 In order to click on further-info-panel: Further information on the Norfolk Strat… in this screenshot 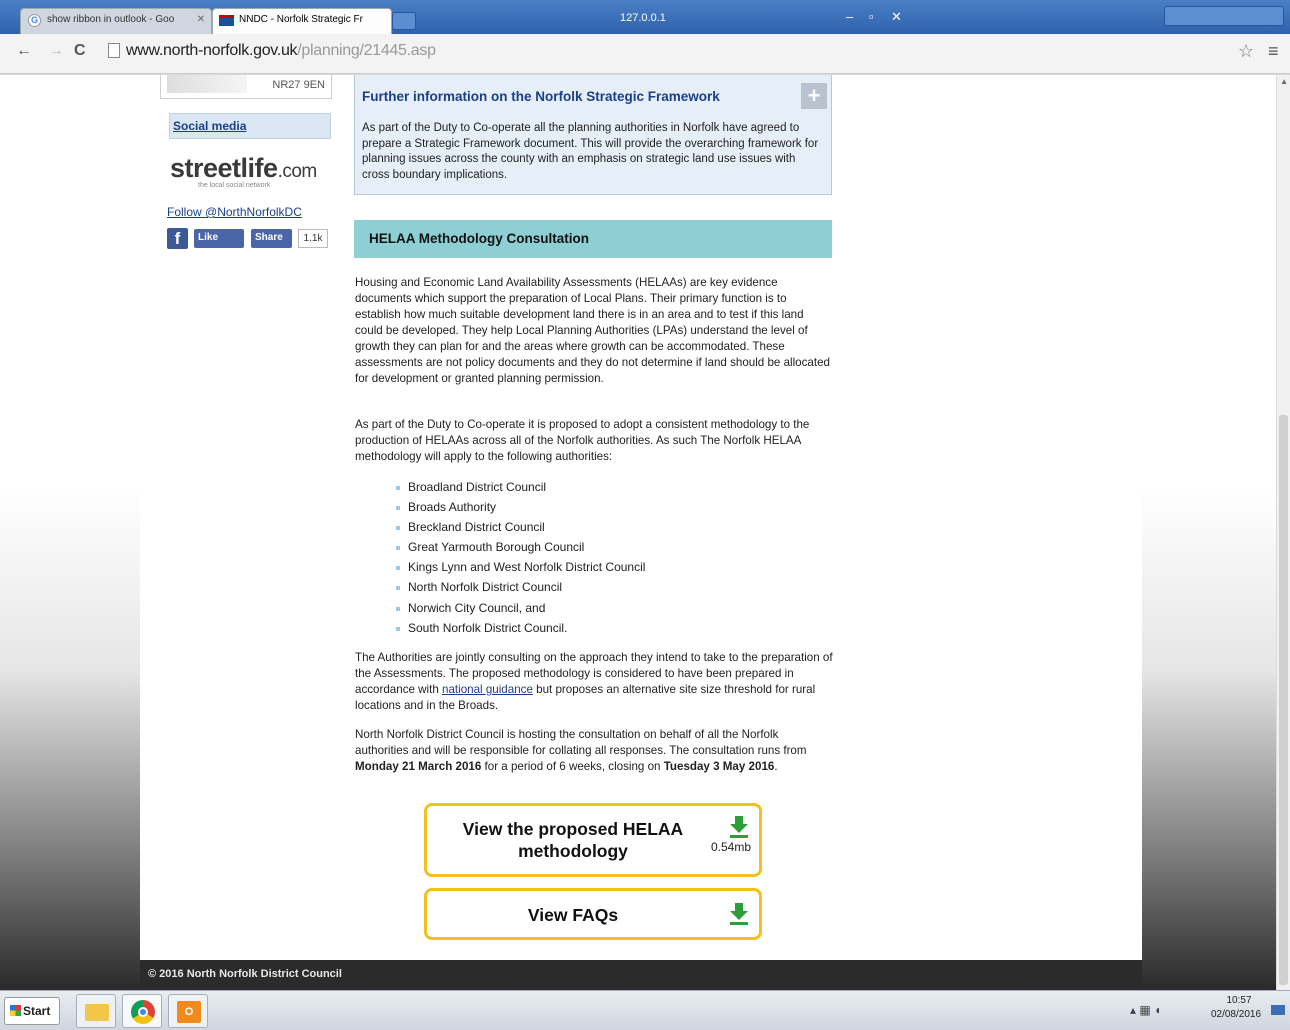, I will do `click(593, 135)`.